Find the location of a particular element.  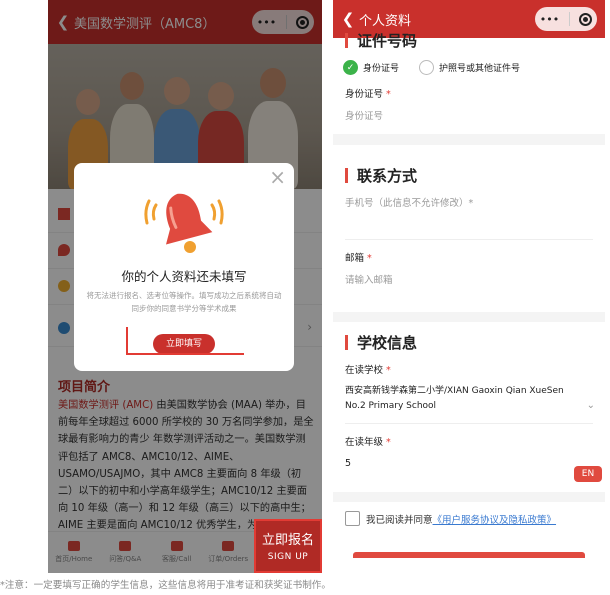

school-section-title: 学校信息 is located at coordinates (381, 342).